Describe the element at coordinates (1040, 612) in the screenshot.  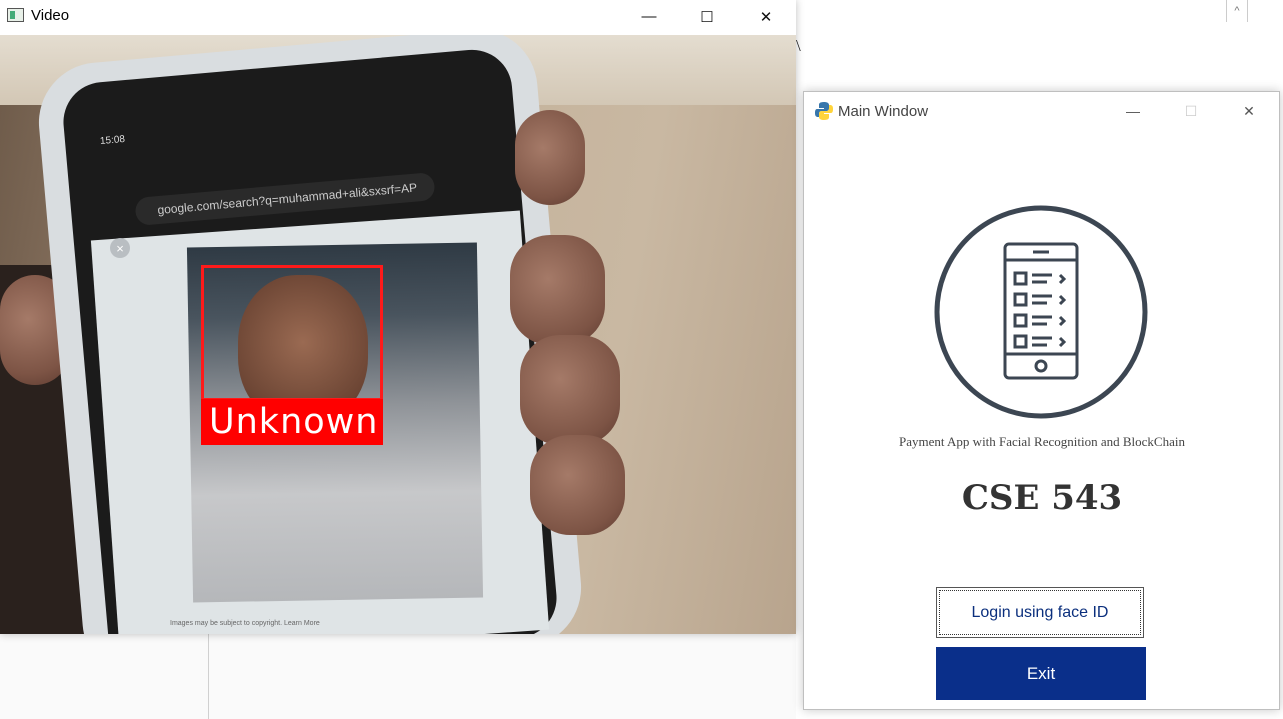
I see `login-face-id-button: Login using face ID` at that location.